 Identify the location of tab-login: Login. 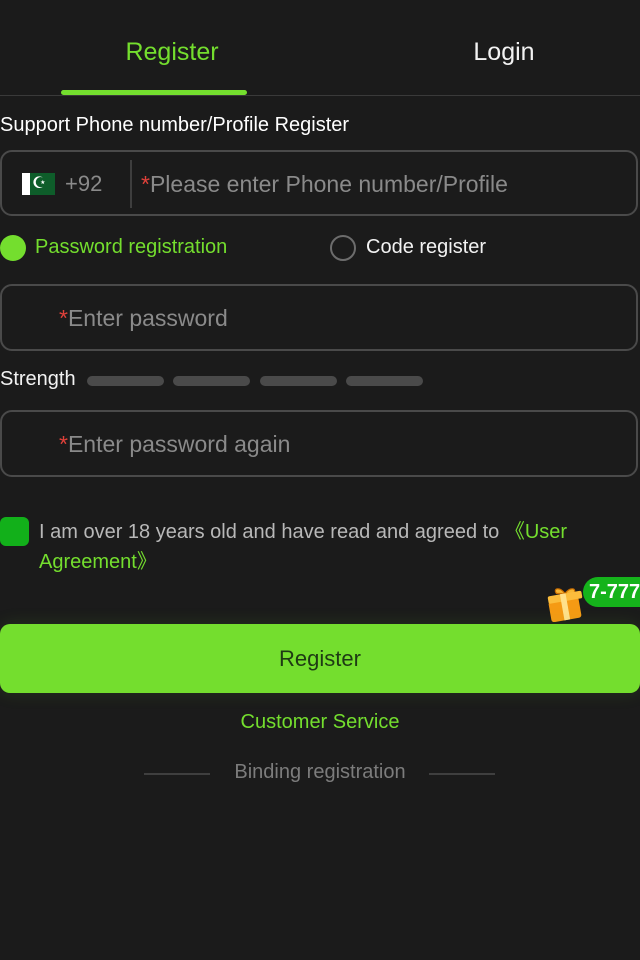
(492, 52).